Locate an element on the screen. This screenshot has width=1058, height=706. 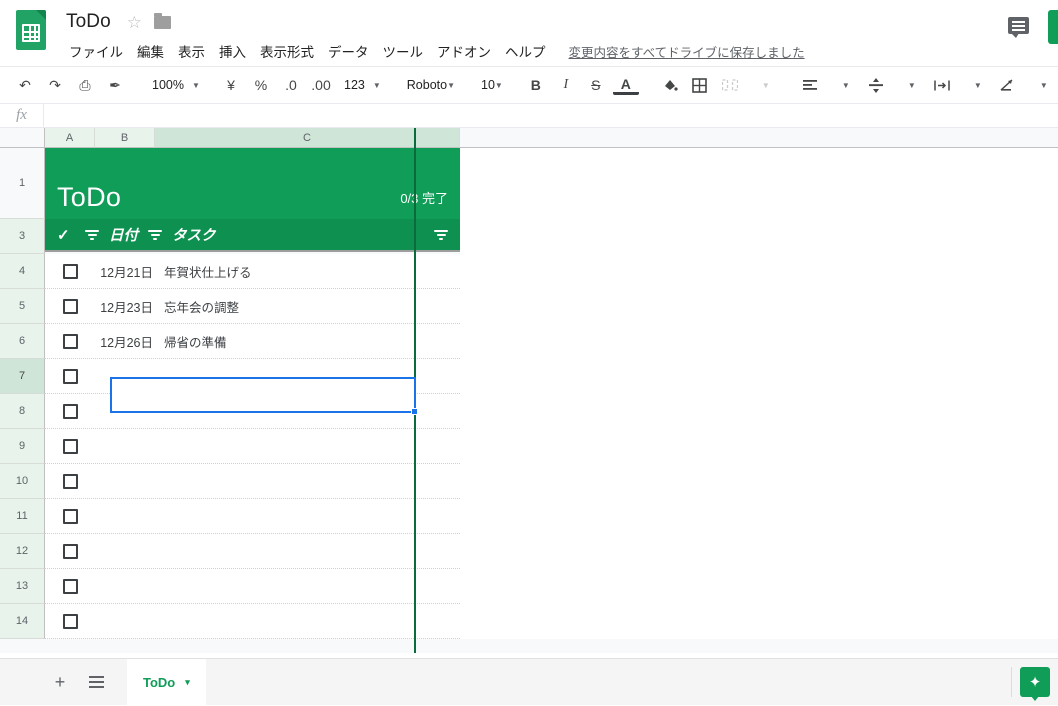
filter-icon-task is located at coordinates (155, 235).